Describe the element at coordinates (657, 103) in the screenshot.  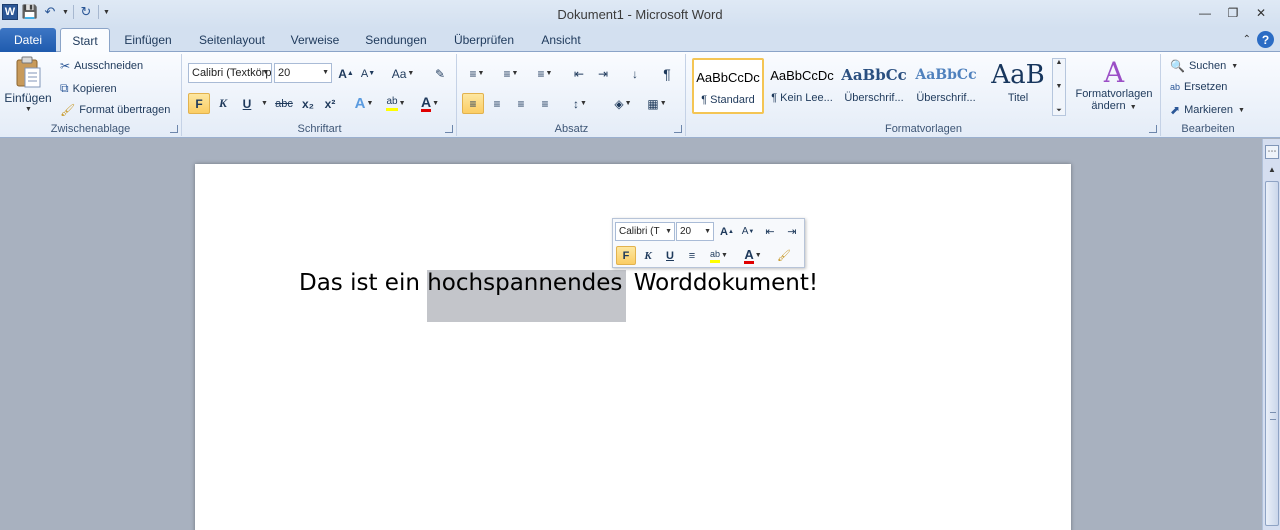
I see `borders-icon: ▦ ▼` at that location.